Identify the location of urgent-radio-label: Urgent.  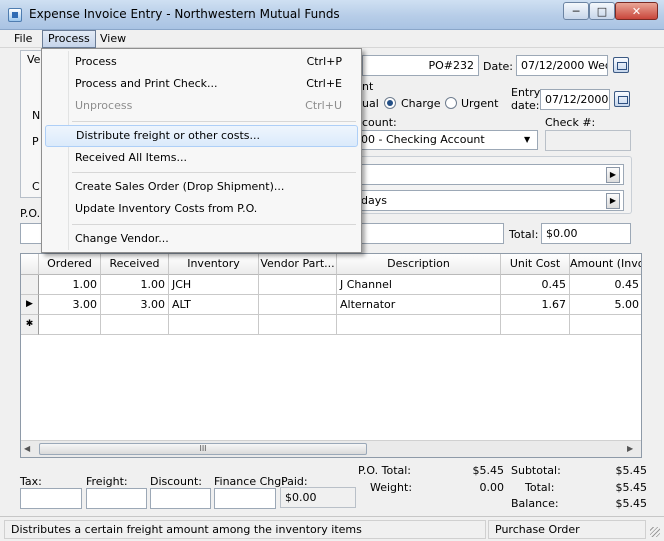
(479, 103).